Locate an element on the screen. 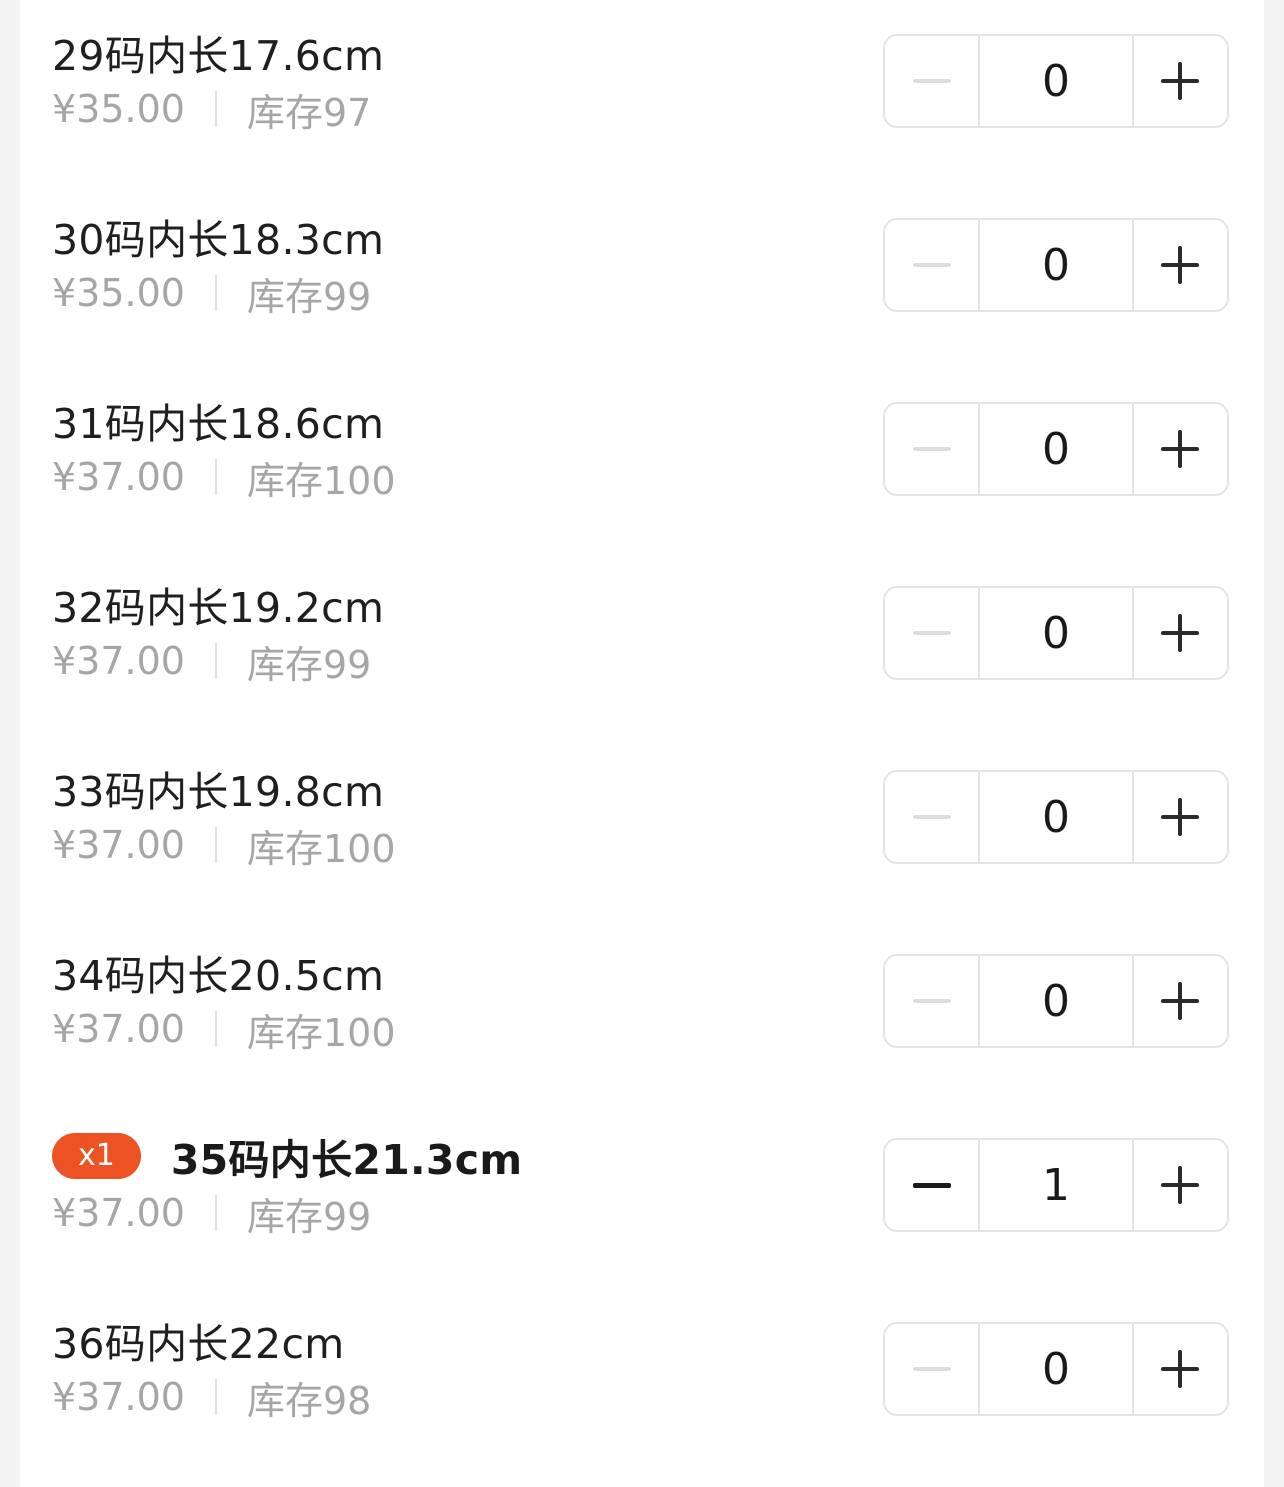  sku-name-line: 34码内长20.5cm is located at coordinates (218, 972).